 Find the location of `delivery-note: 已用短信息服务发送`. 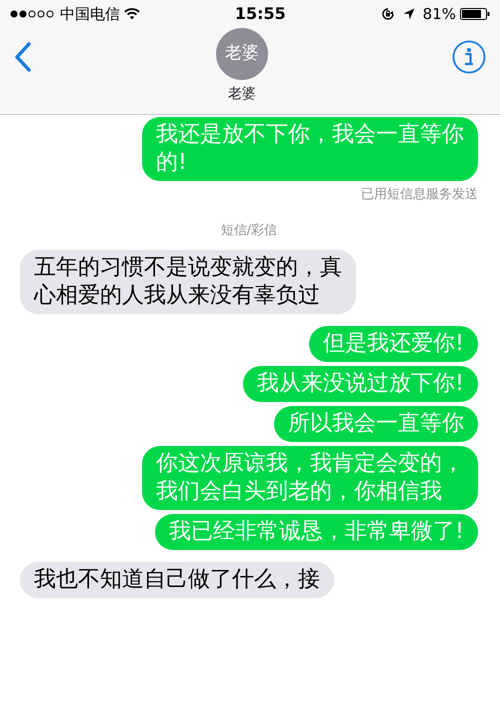

delivery-note: 已用短信息服务发送 is located at coordinates (419, 195).